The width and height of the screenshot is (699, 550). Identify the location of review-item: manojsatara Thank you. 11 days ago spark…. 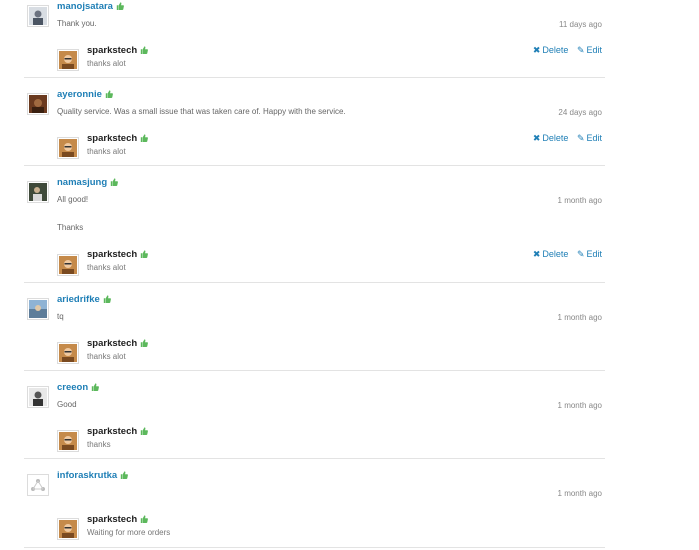
(314, 39).